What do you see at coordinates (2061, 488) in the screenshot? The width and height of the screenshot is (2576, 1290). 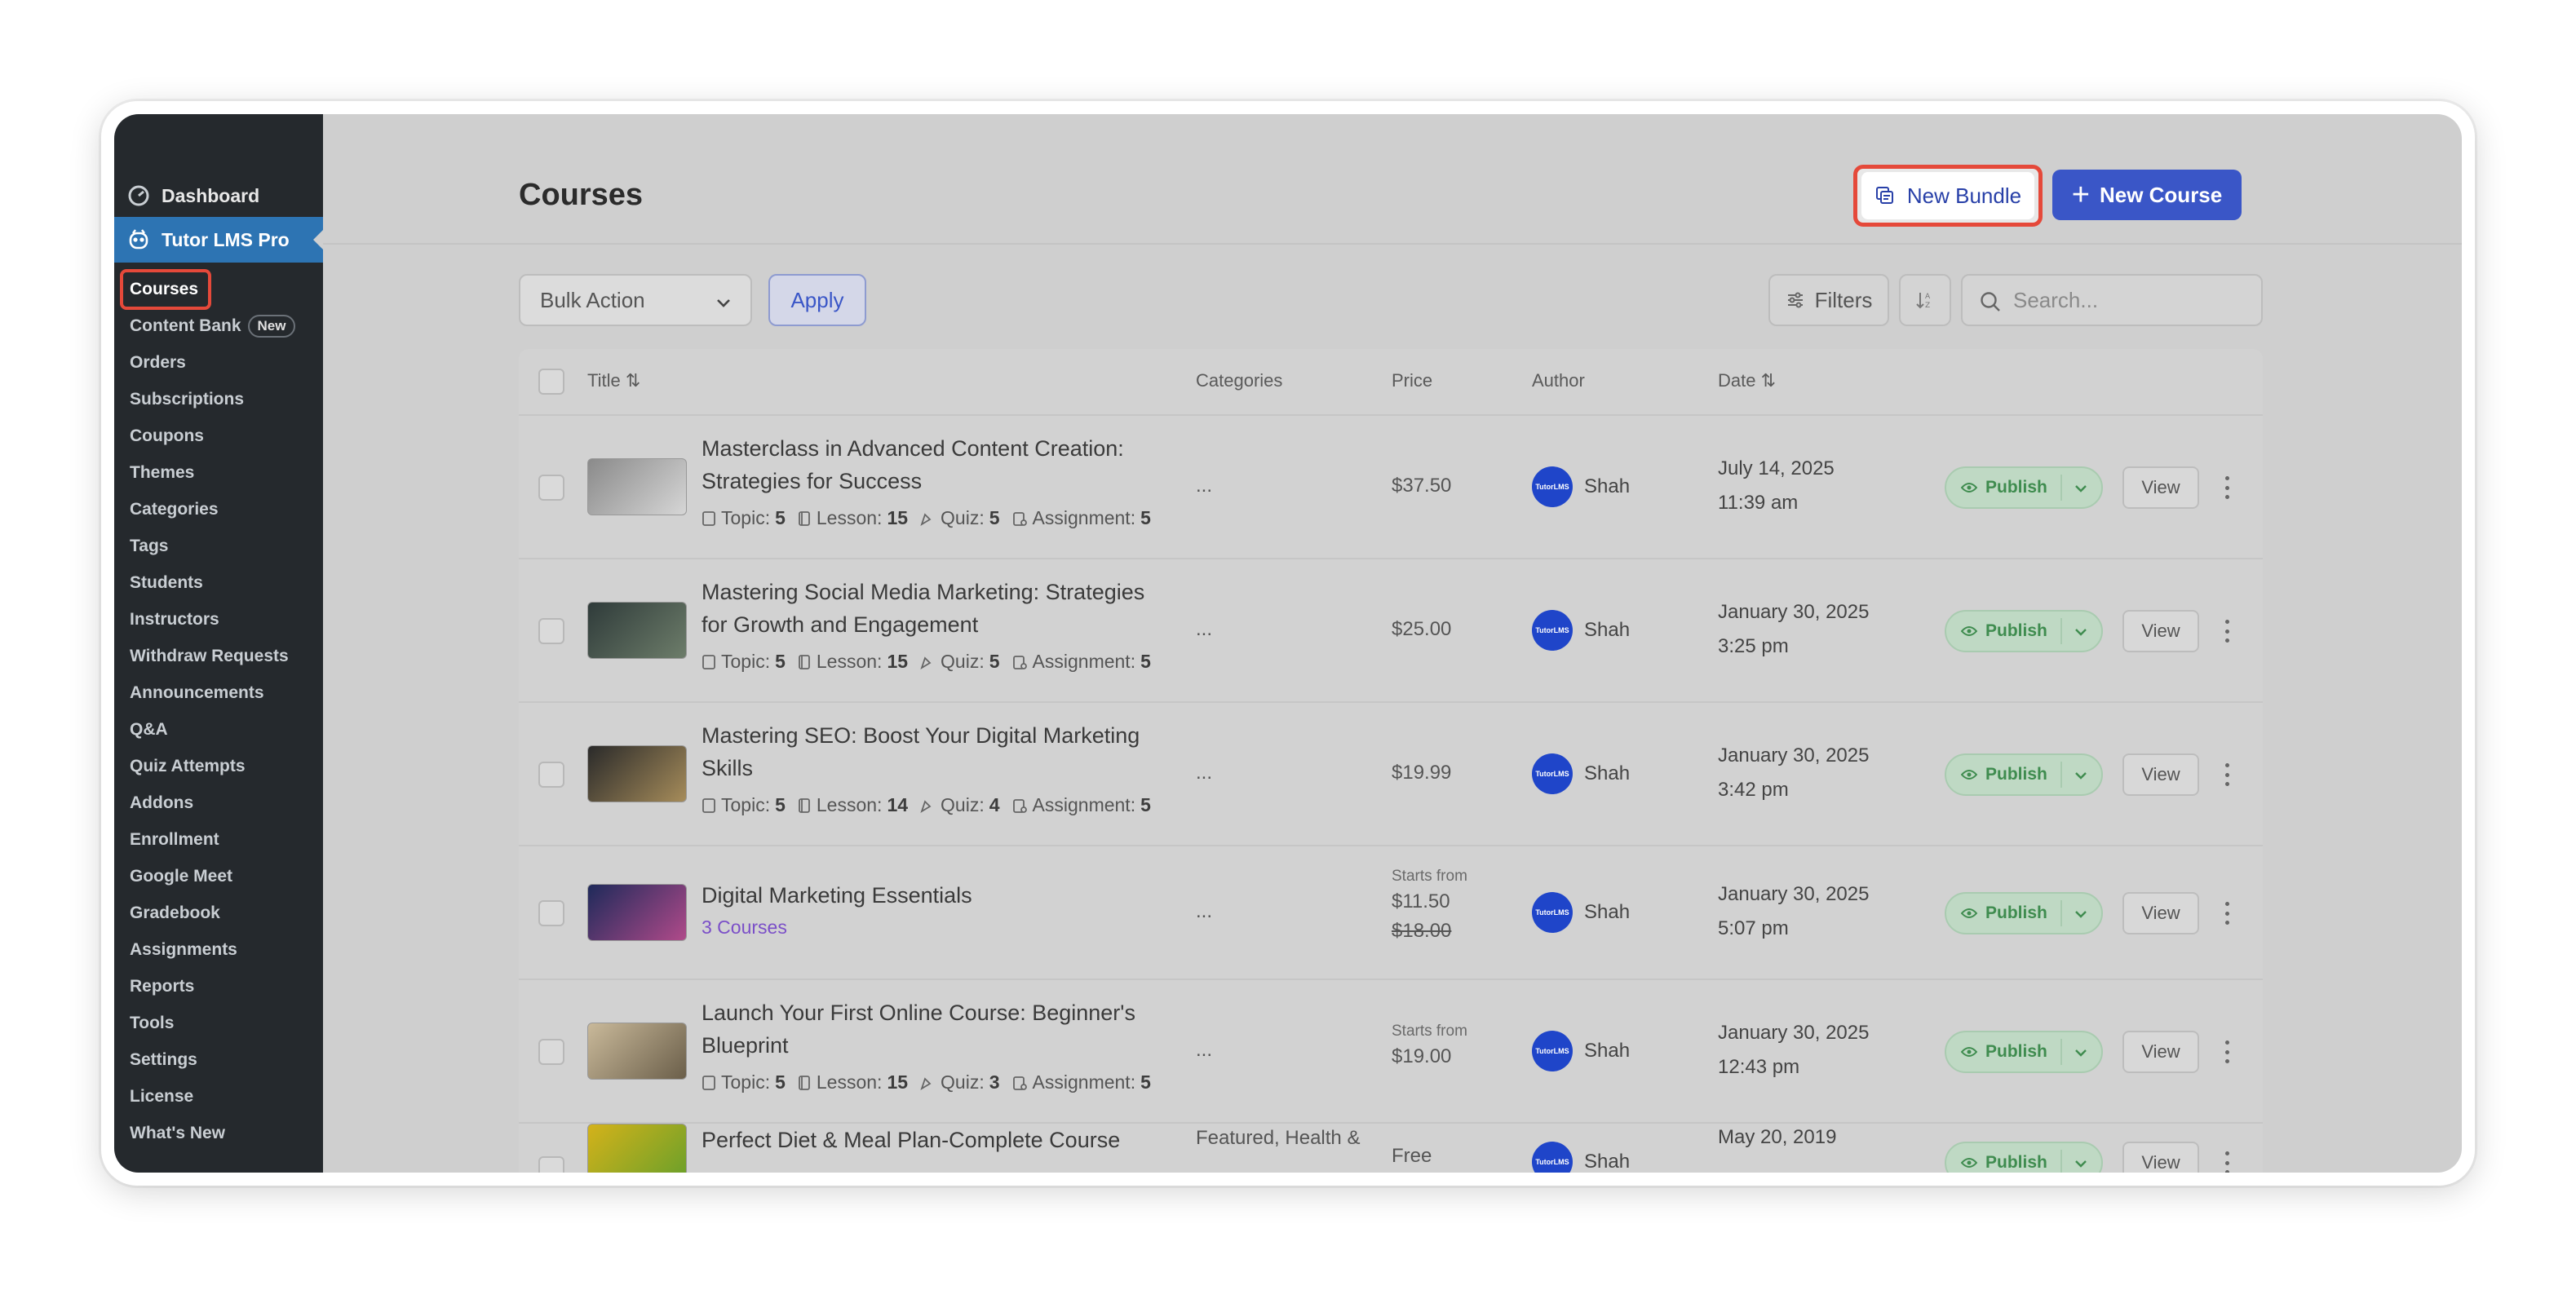 I see `status-divider` at bounding box center [2061, 488].